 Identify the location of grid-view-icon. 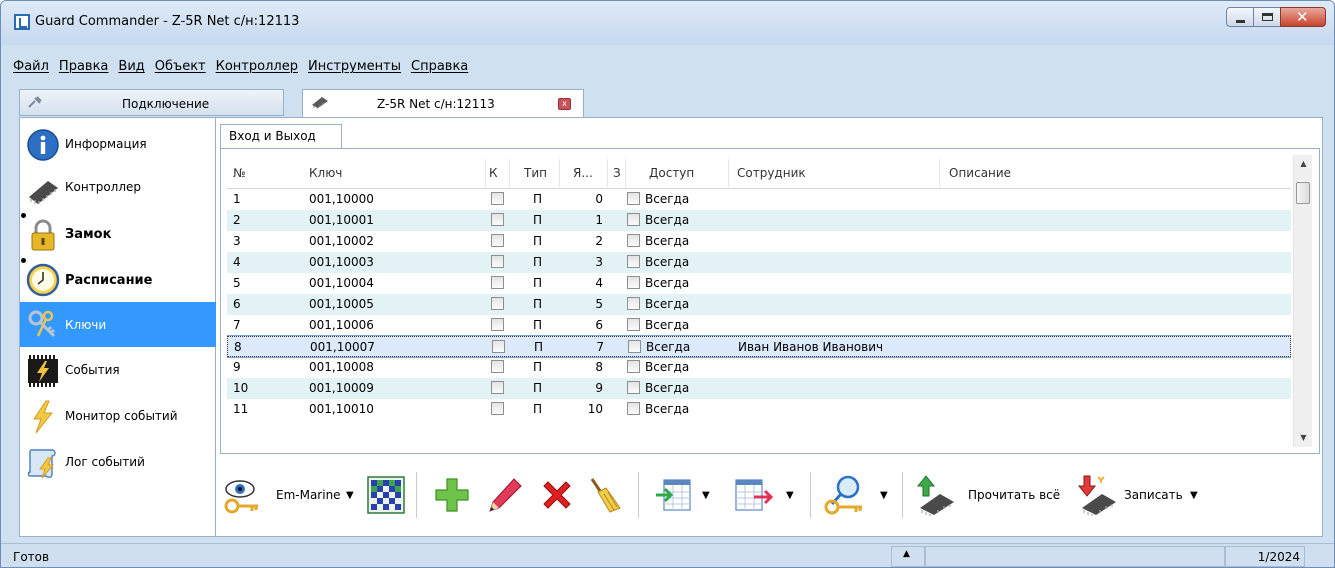
(386, 495).